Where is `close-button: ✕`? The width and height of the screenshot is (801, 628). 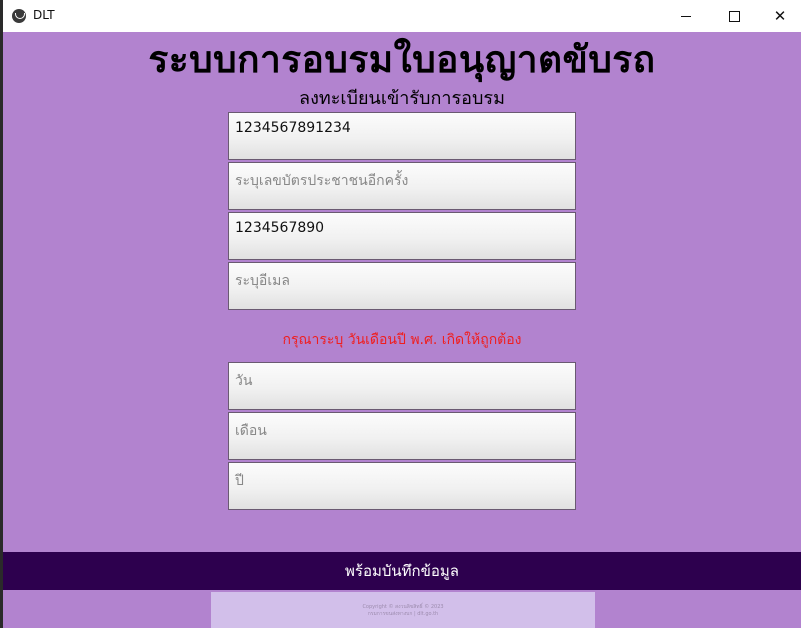 close-button: ✕ is located at coordinates (779, 16).